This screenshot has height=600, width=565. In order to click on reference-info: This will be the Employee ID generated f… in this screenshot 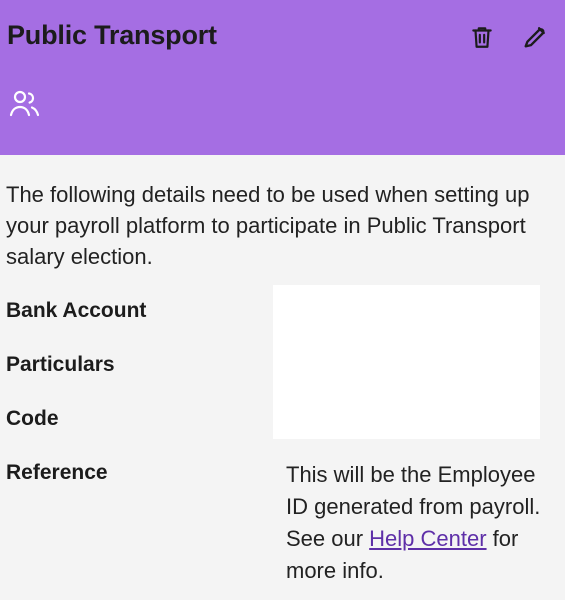, I will do `click(423, 523)`.